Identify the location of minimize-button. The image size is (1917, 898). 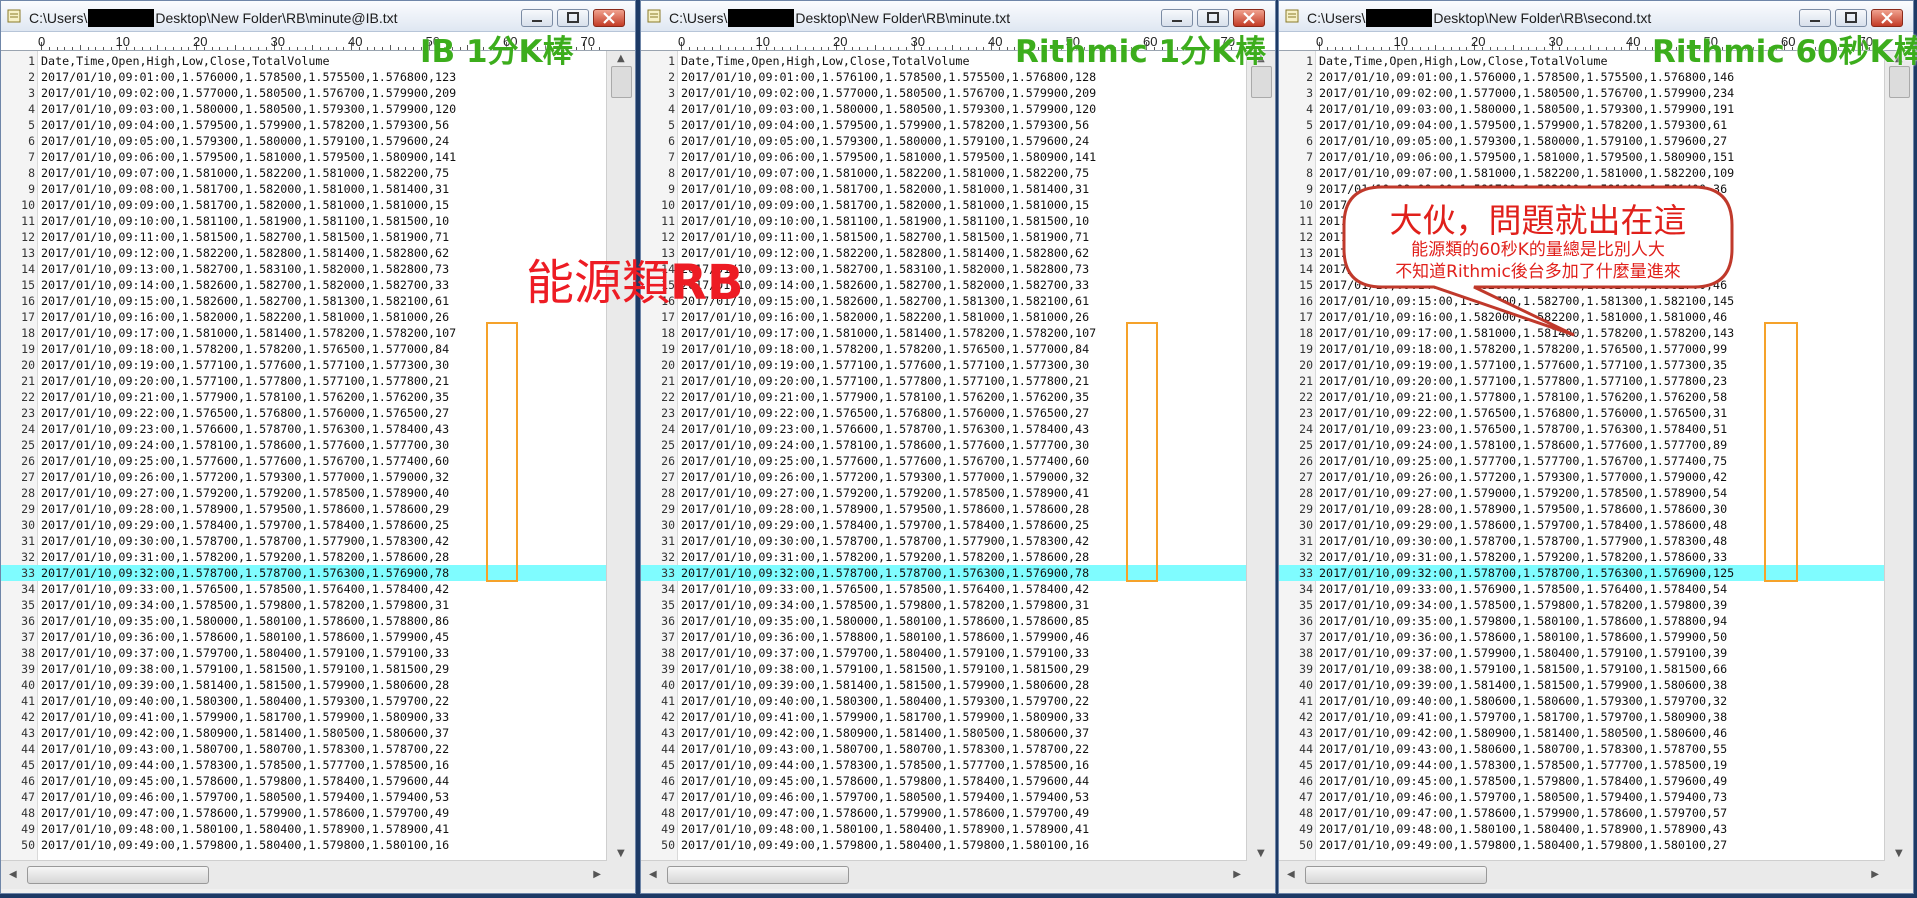
(1177, 18).